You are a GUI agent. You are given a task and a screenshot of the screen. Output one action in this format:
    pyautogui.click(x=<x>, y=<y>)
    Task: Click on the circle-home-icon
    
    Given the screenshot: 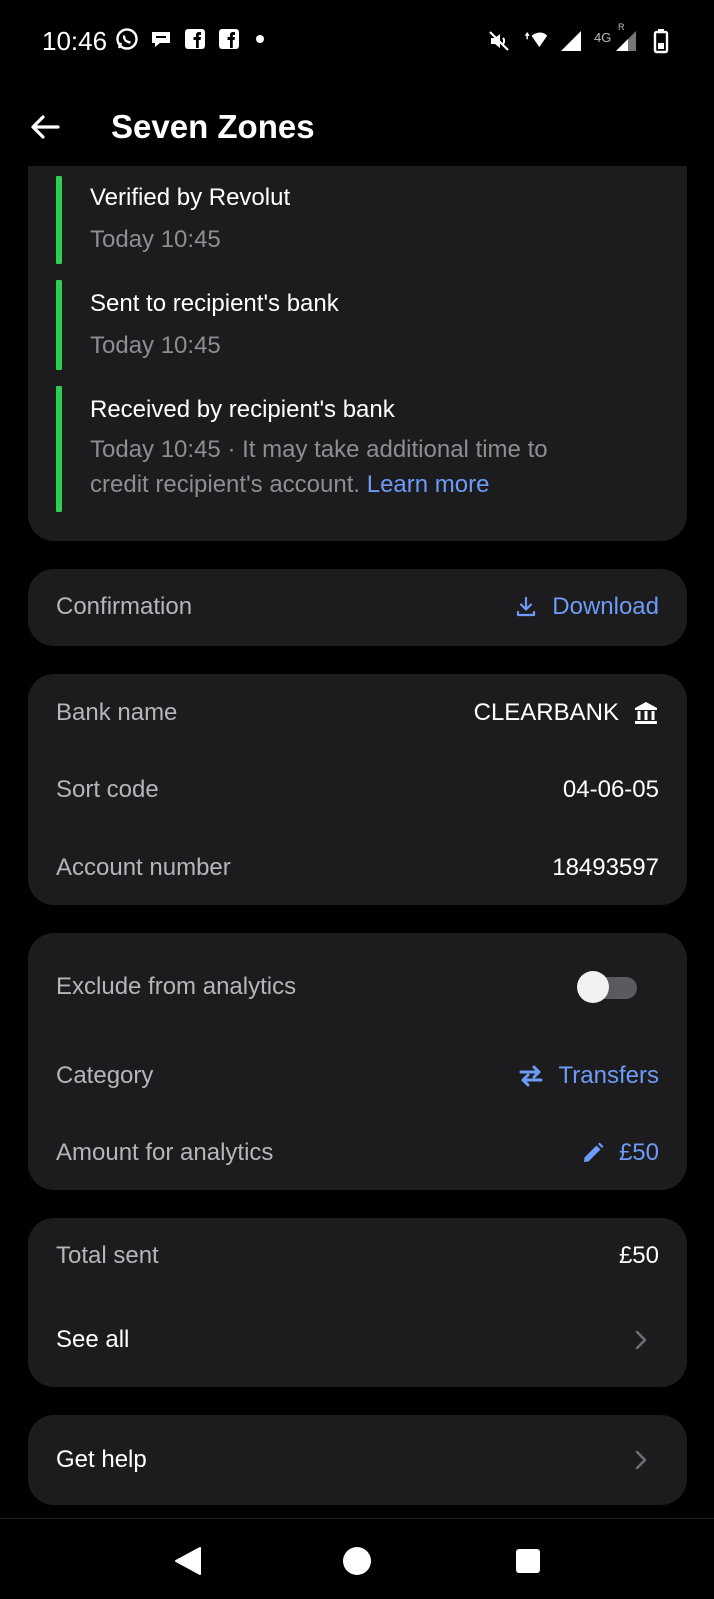 What is the action you would take?
    pyautogui.click(x=357, y=1561)
    